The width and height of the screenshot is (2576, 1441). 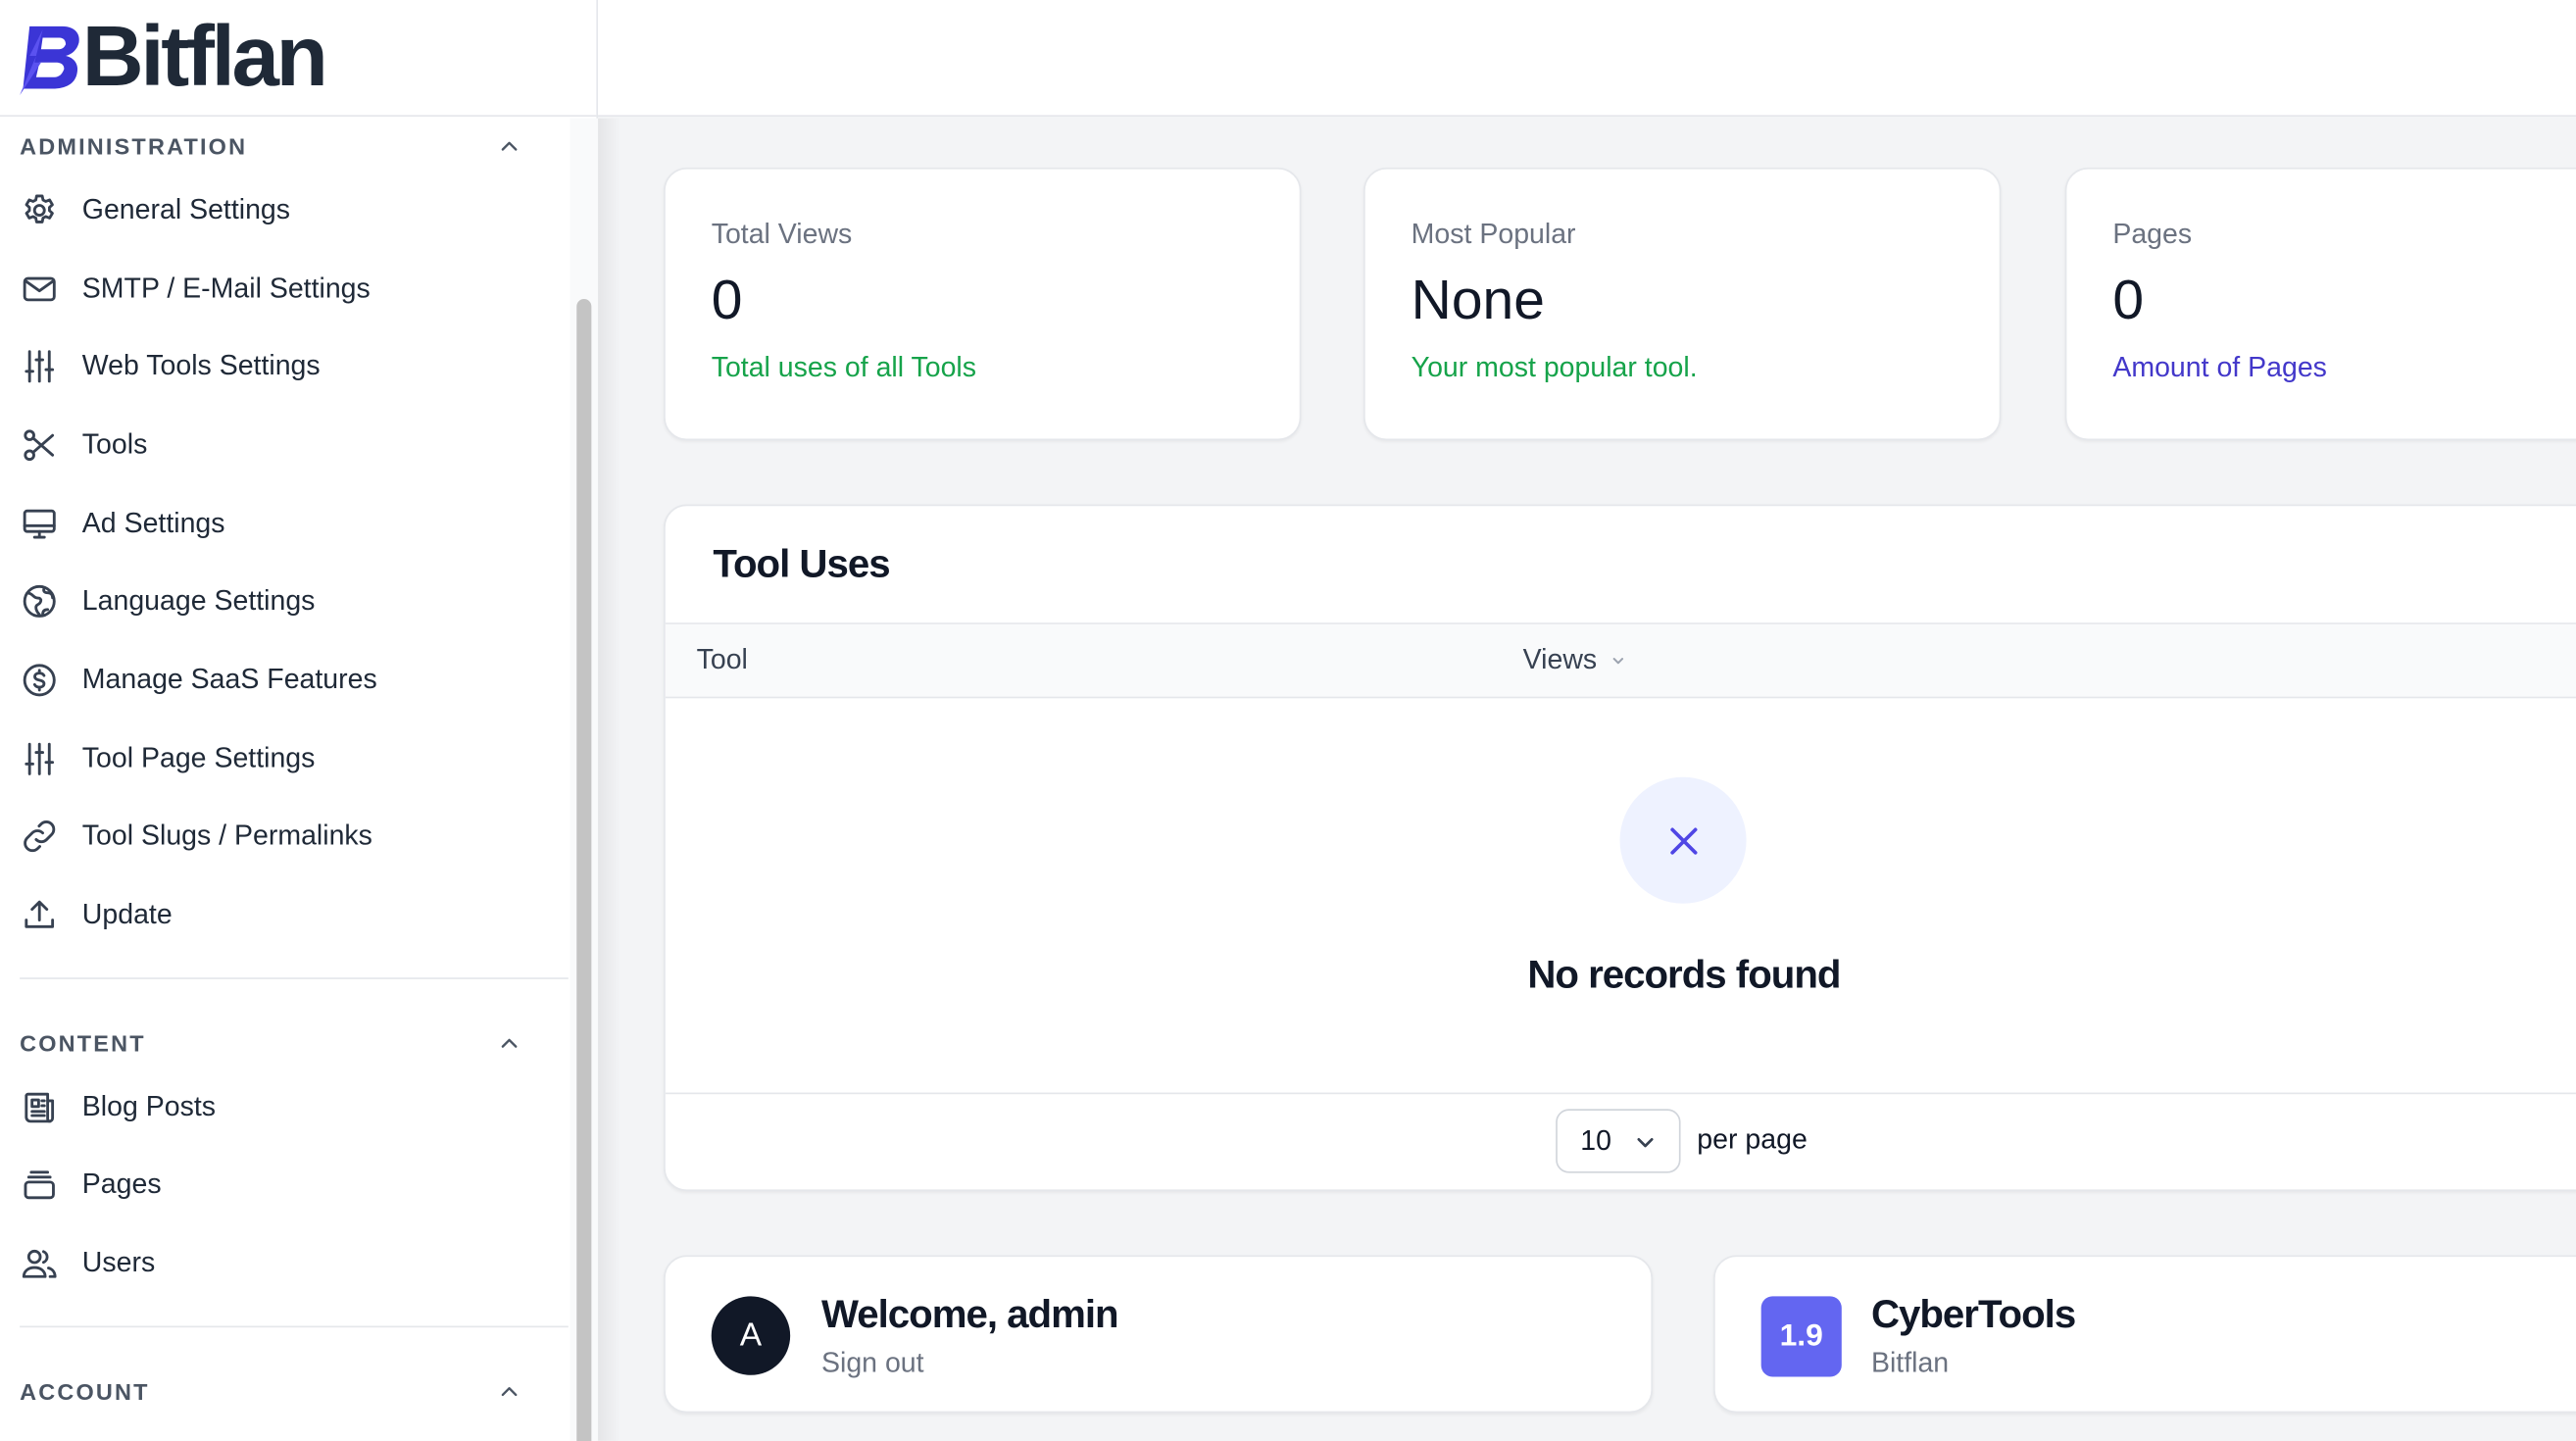 I want to click on sidebar-item-smtp-settings: SMTP / E-Mail Settings, so click(x=284, y=288).